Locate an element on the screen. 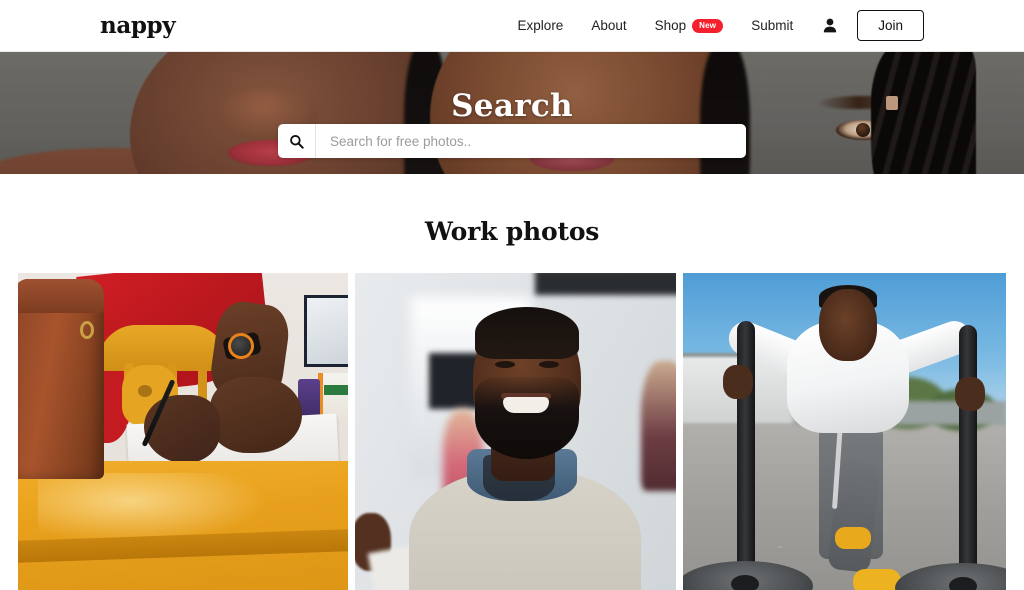 This screenshot has height=590, width=1024. new-badge: New is located at coordinates (708, 25).